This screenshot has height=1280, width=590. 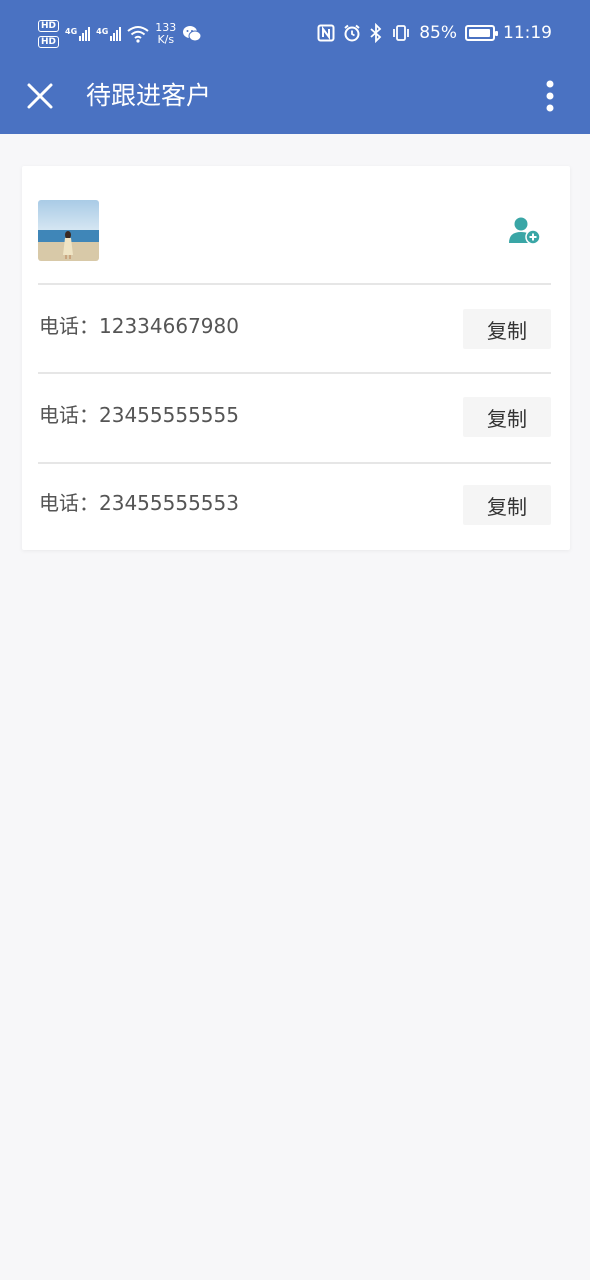 What do you see at coordinates (149, 95) in the screenshot?
I see `page-title: 待跟进客户` at bounding box center [149, 95].